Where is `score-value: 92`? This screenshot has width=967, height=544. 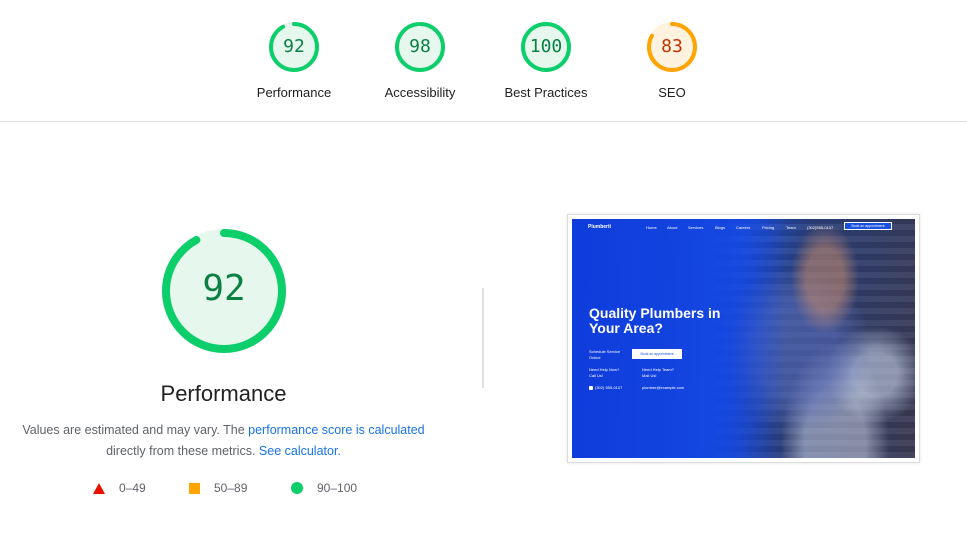
score-value: 92 is located at coordinates (294, 46).